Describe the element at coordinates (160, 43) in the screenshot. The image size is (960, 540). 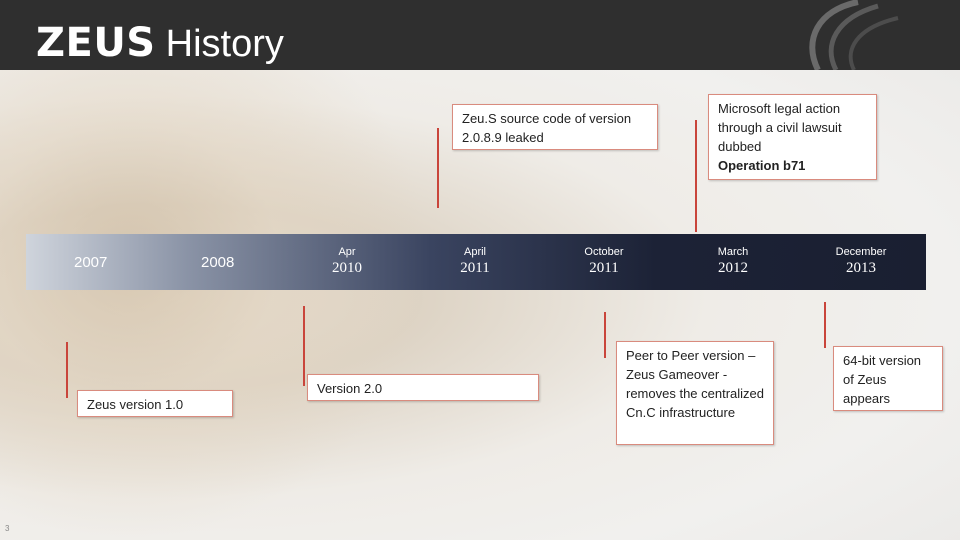
I see `slide-title: ZEUS History` at that location.